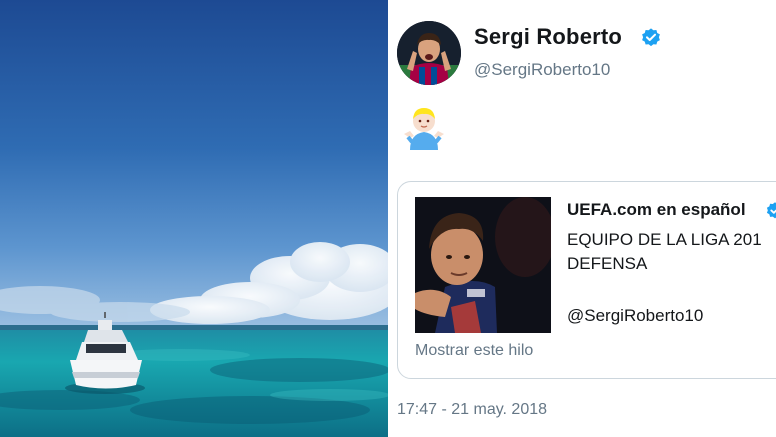 This screenshot has height=437, width=776. What do you see at coordinates (474, 351) in the screenshot?
I see `show-thread-link: Mostrar este hilo` at bounding box center [474, 351].